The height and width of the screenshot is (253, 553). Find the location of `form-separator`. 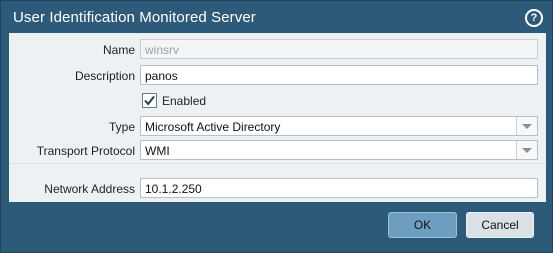

form-separator is located at coordinates (277, 163).